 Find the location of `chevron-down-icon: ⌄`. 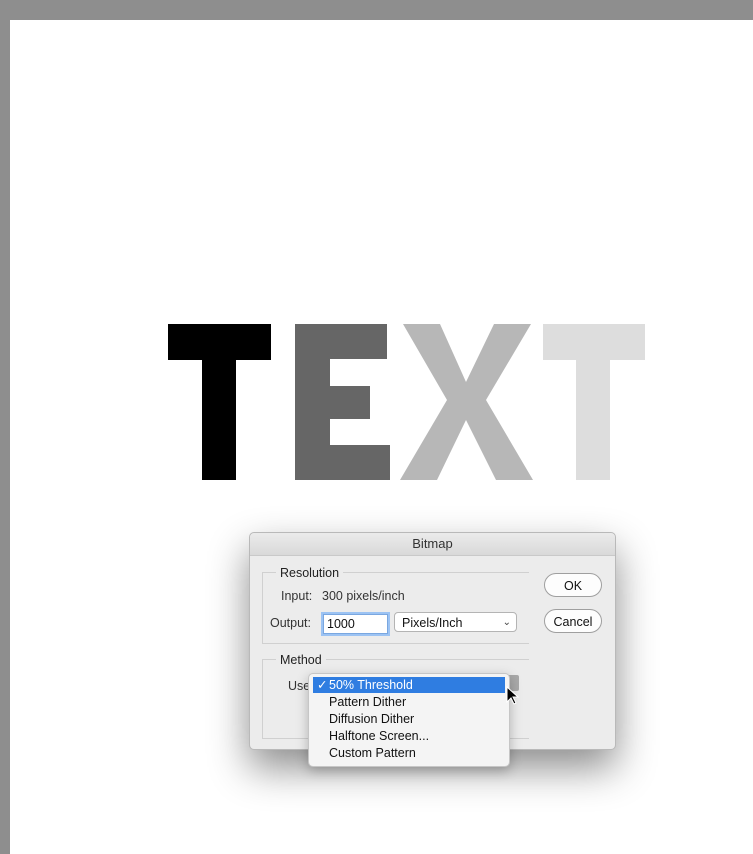

chevron-down-icon: ⌄ is located at coordinates (506, 622).